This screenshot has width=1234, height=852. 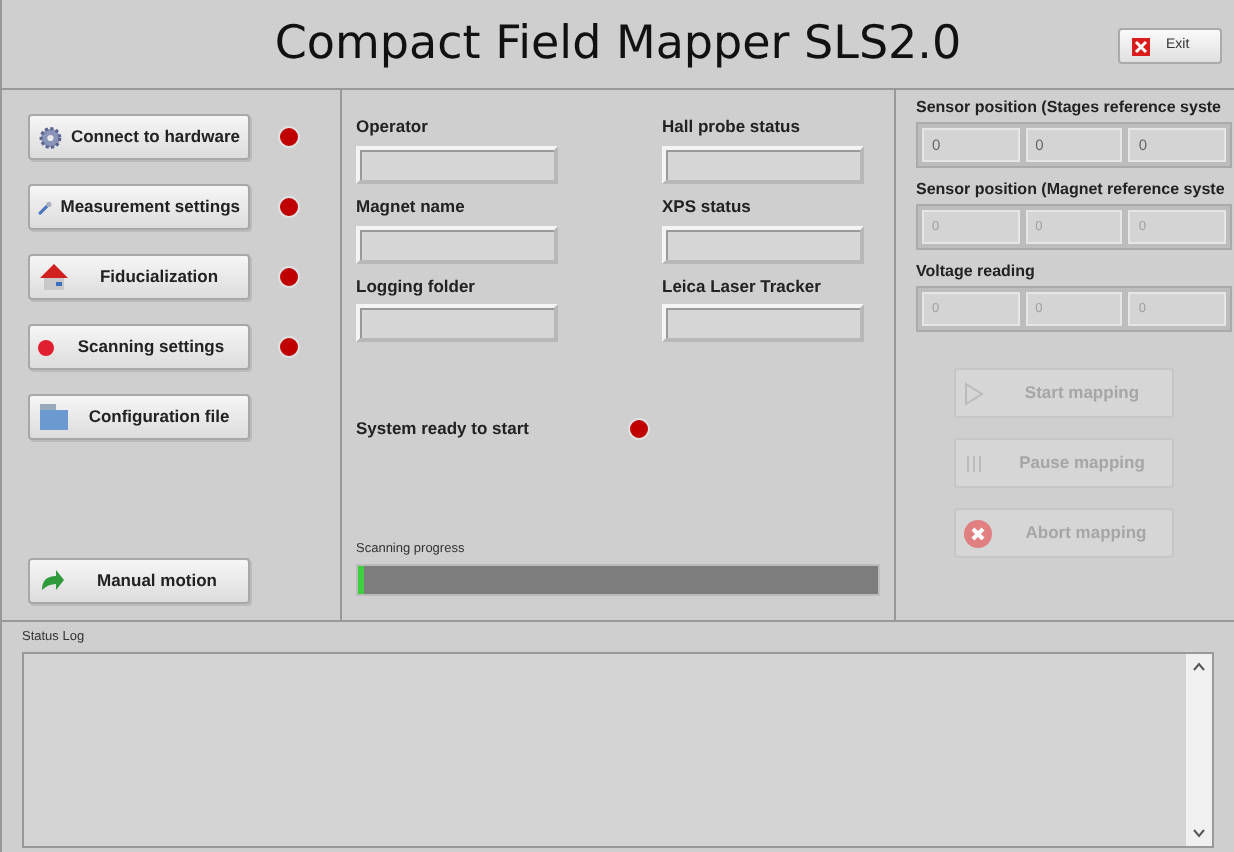 I want to click on dot-icon, so click(x=46, y=347).